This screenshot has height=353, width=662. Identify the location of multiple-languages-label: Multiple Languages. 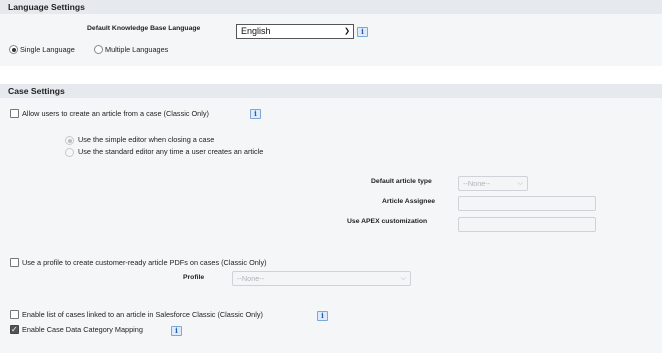
(137, 49).